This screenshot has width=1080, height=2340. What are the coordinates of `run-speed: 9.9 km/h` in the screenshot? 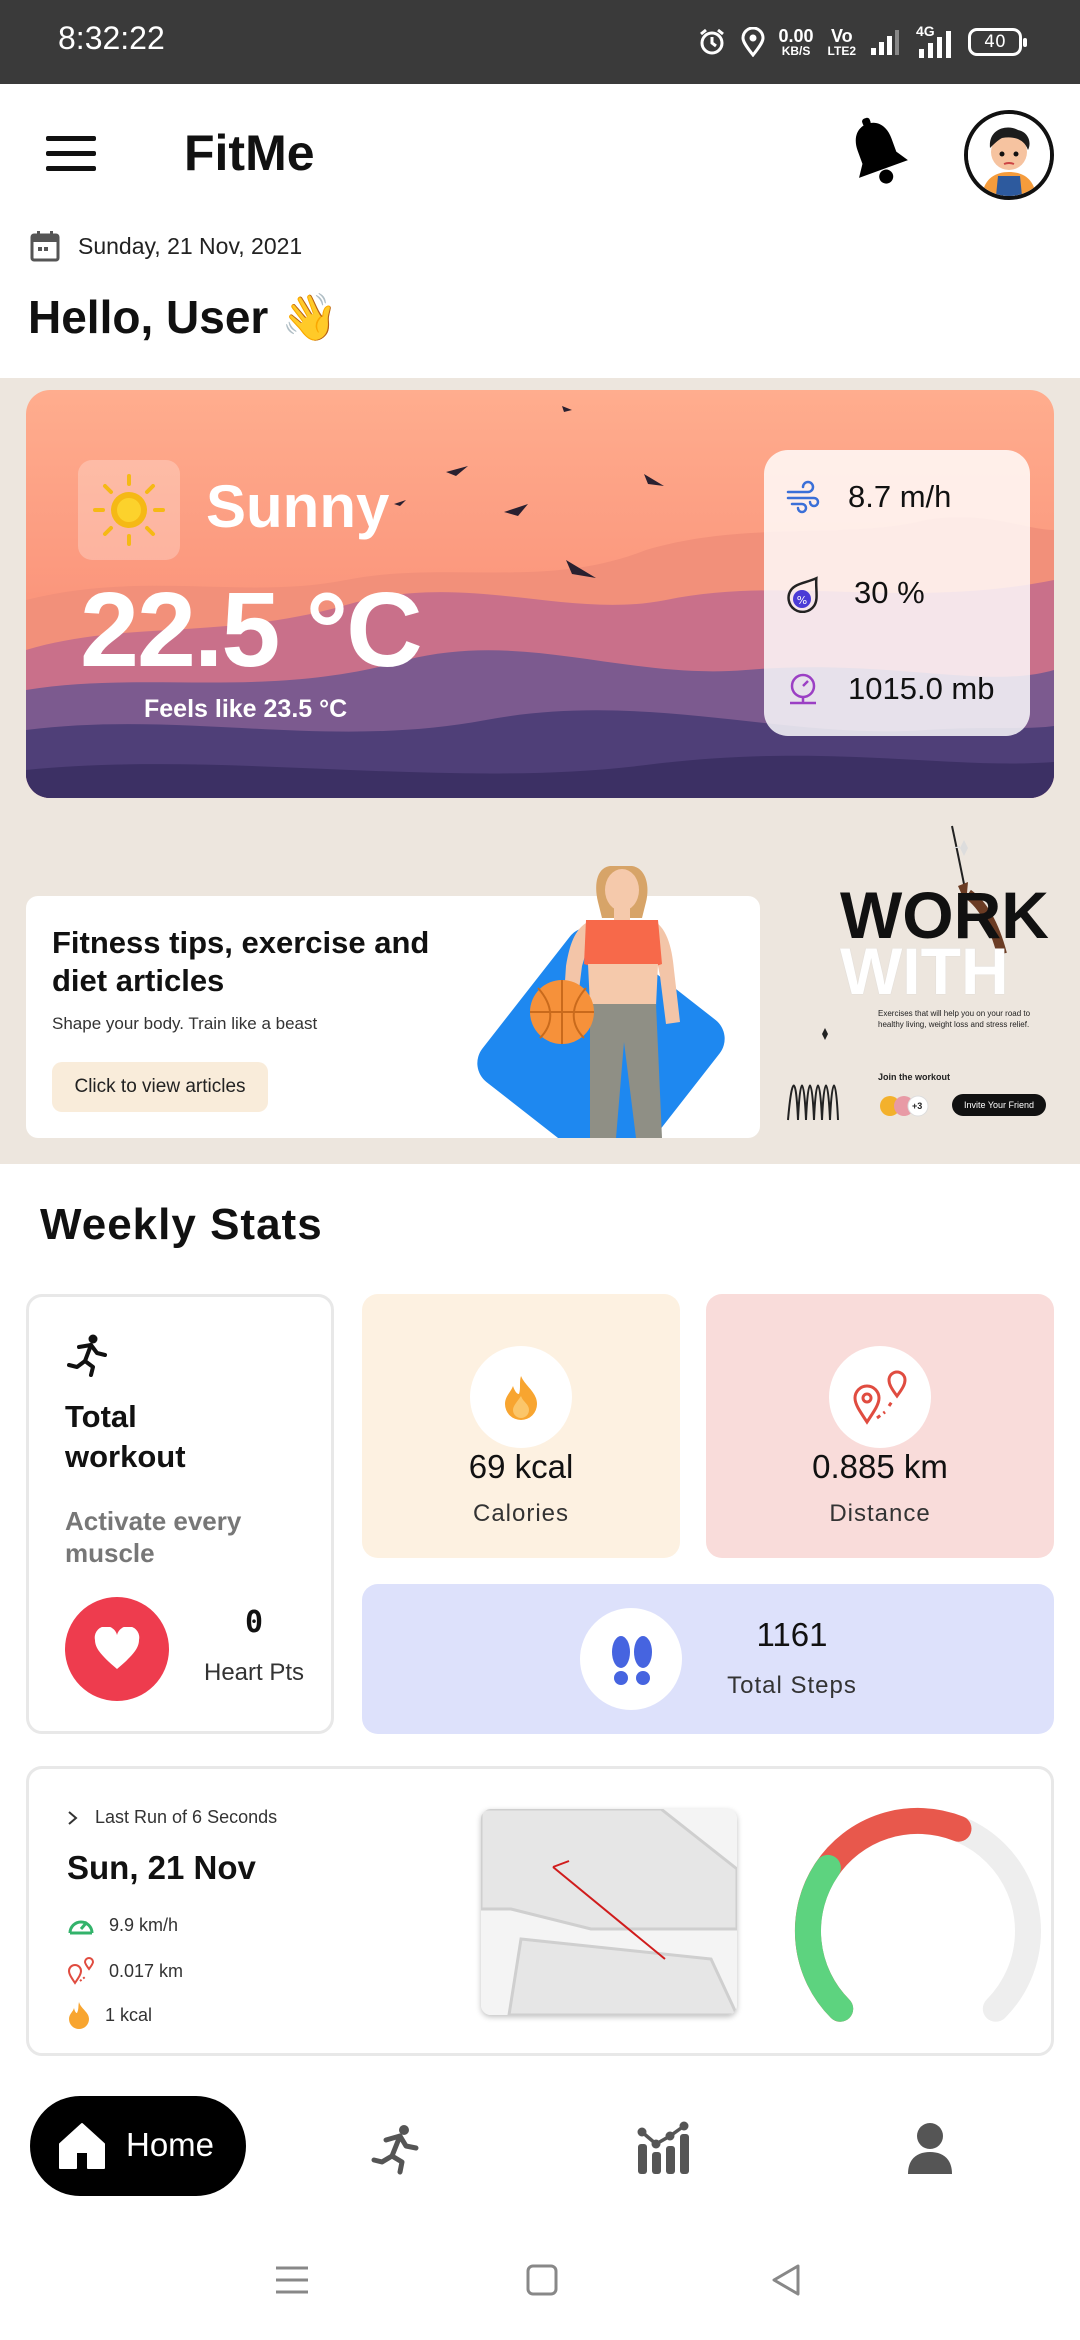 It's located at (144, 1924).